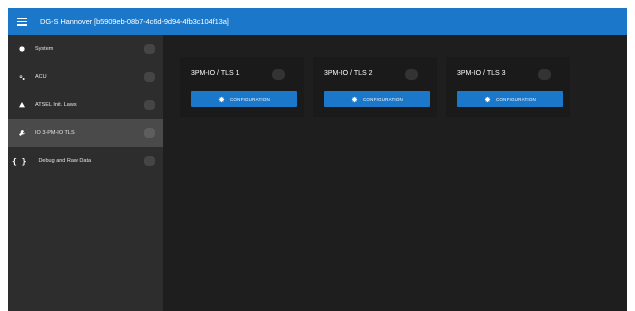 The image size is (635, 311). What do you see at coordinates (375, 87) in the screenshot?
I see `tls-card-2: 3PM-IO / TLS 2 CONFIGURATION` at bounding box center [375, 87].